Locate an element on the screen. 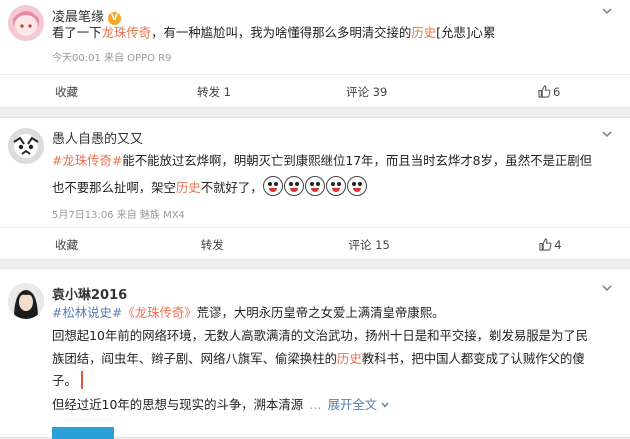 This screenshot has width=630, height=439. text-cursor is located at coordinates (81, 380).